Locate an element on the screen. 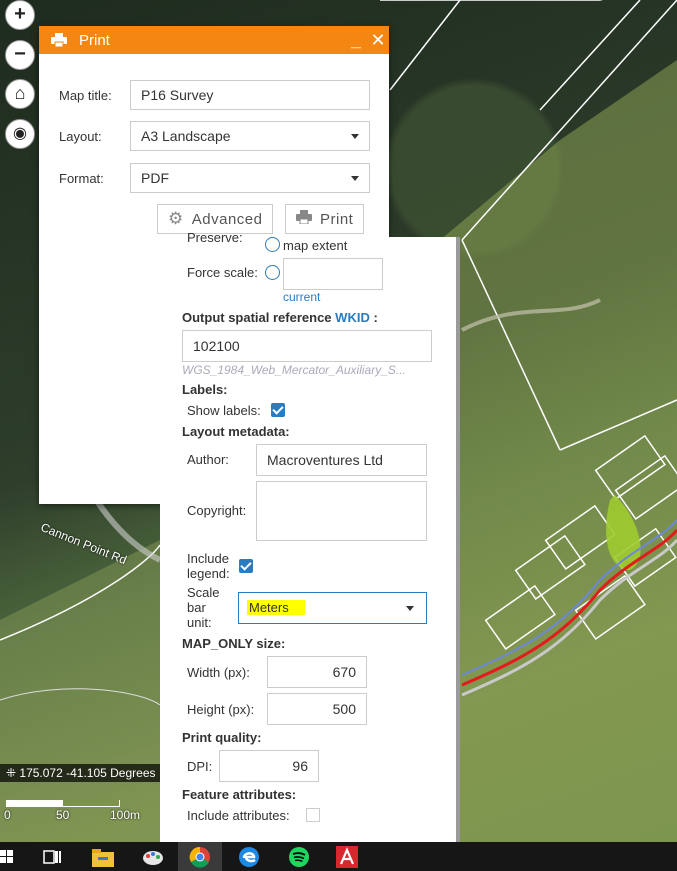  width-label: Width (px): is located at coordinates (218, 672).